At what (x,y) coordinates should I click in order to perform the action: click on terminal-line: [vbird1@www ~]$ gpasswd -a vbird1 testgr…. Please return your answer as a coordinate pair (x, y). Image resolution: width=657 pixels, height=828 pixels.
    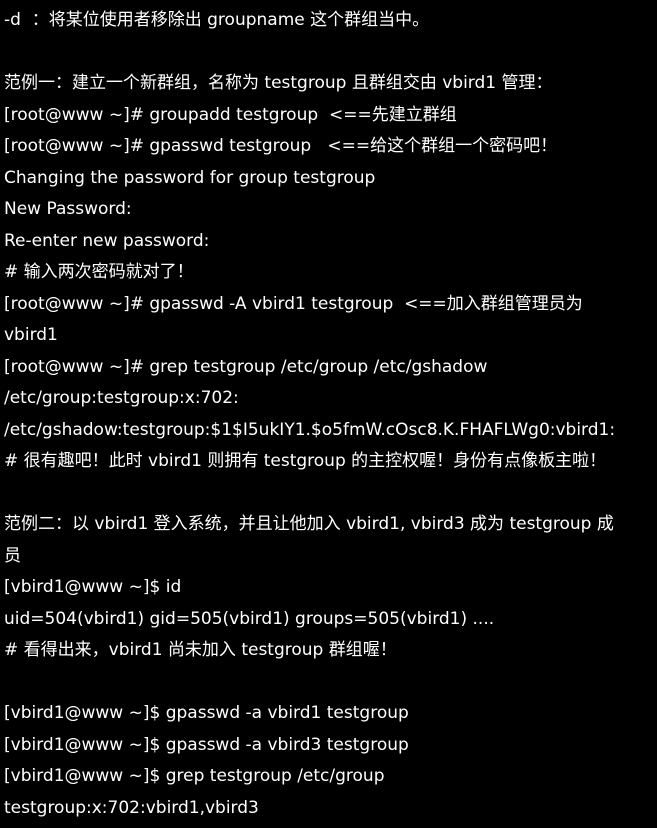
    Looking at the image, I should click on (206, 713).